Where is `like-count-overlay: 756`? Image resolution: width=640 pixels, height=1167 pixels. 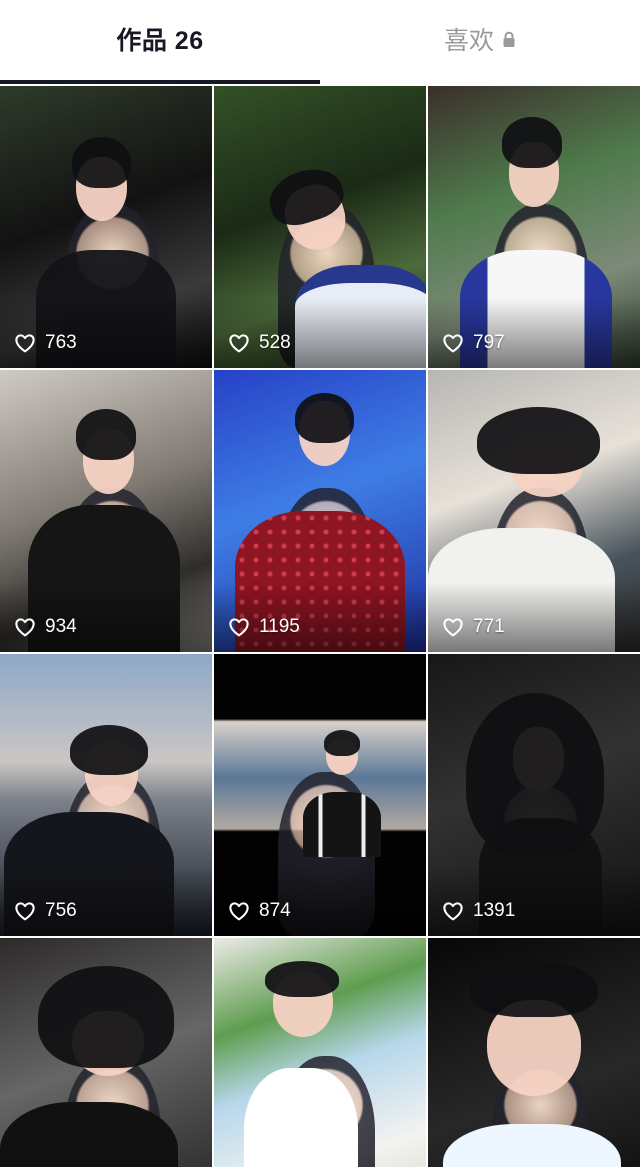 like-count-overlay: 756 is located at coordinates (45, 911).